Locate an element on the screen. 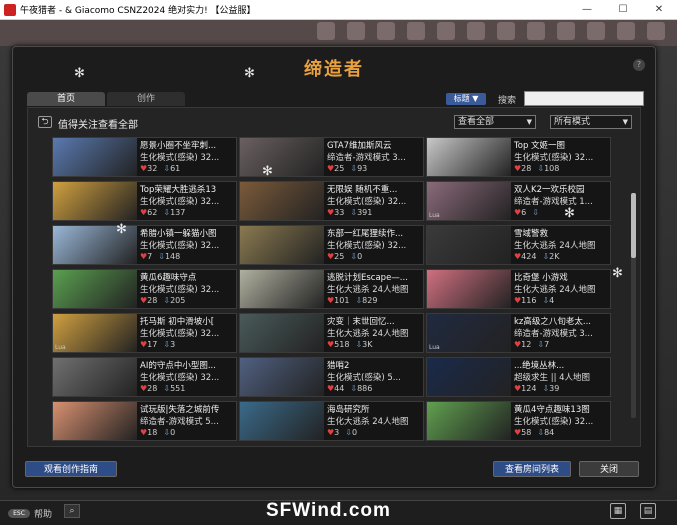  map-card: 逃脱计划Escape—... 生化大逃杀 24人地图 ♥101 ⇩829 is located at coordinates (331, 289).